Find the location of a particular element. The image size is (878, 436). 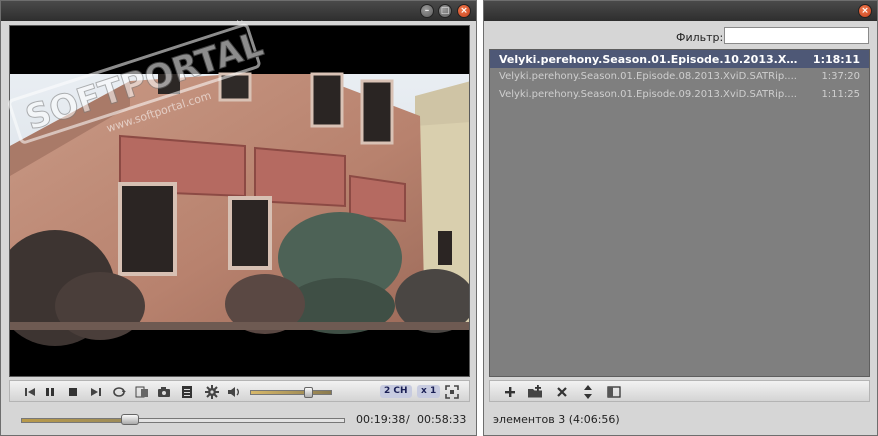

speed-badge: x 1 is located at coordinates (429, 391).